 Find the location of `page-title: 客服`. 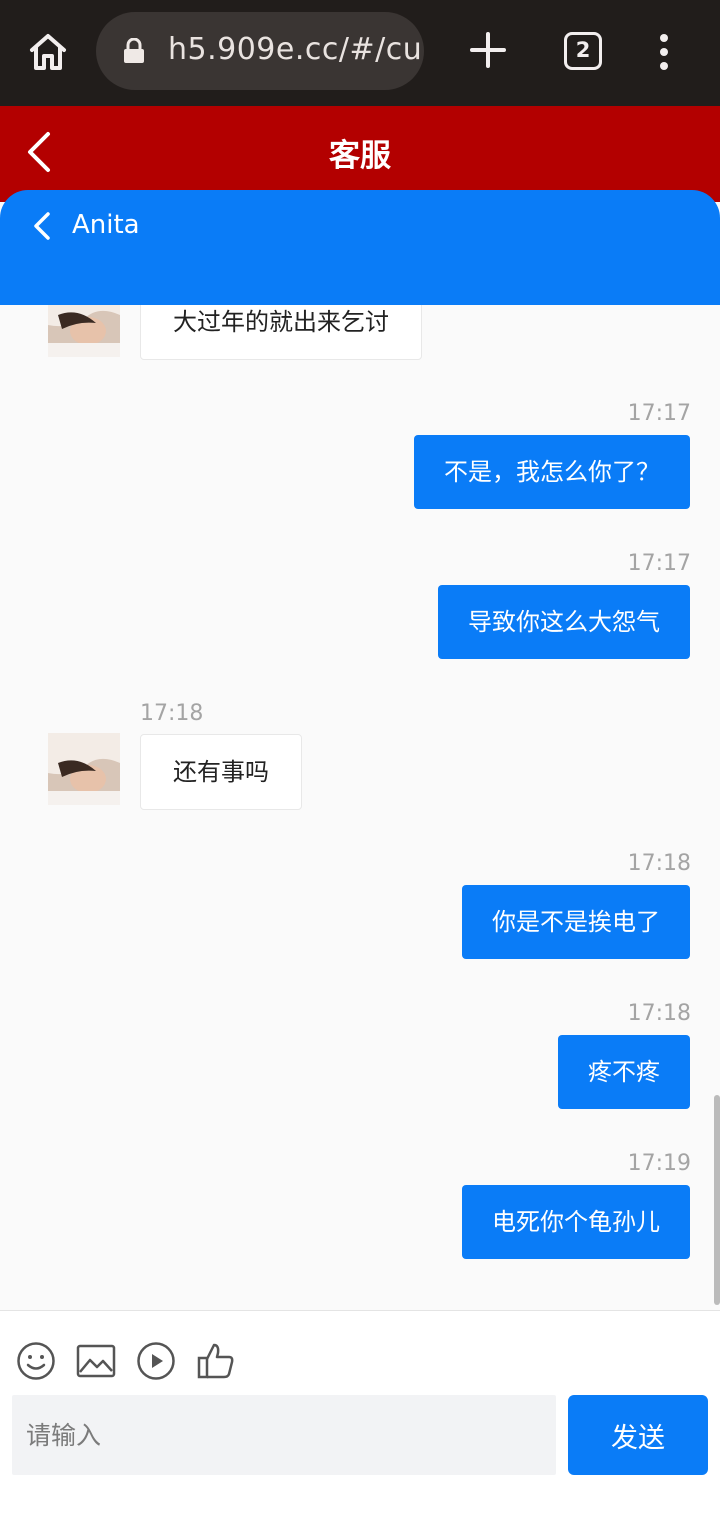

page-title: 客服 is located at coordinates (360, 156).